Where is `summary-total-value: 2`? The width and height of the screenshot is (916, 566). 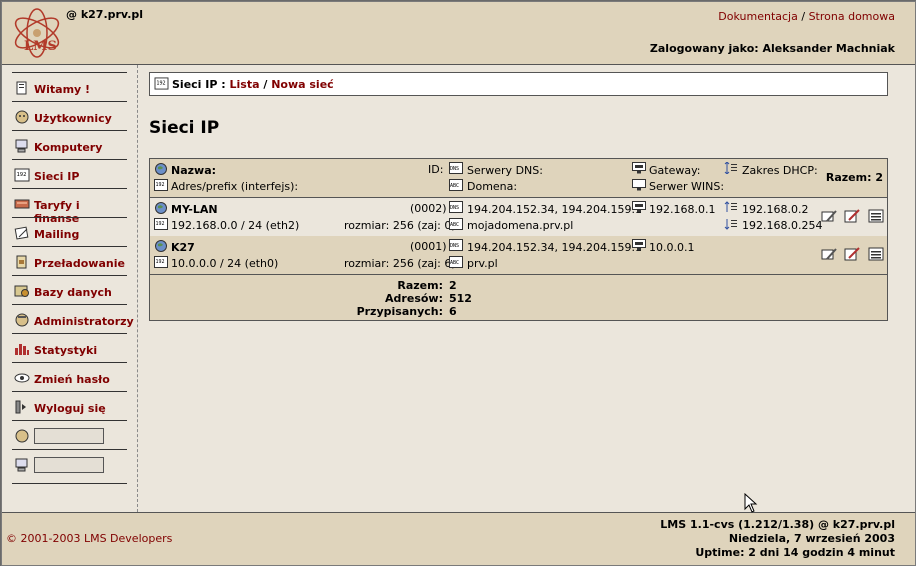
summary-total-value: 2 is located at coordinates (453, 285).